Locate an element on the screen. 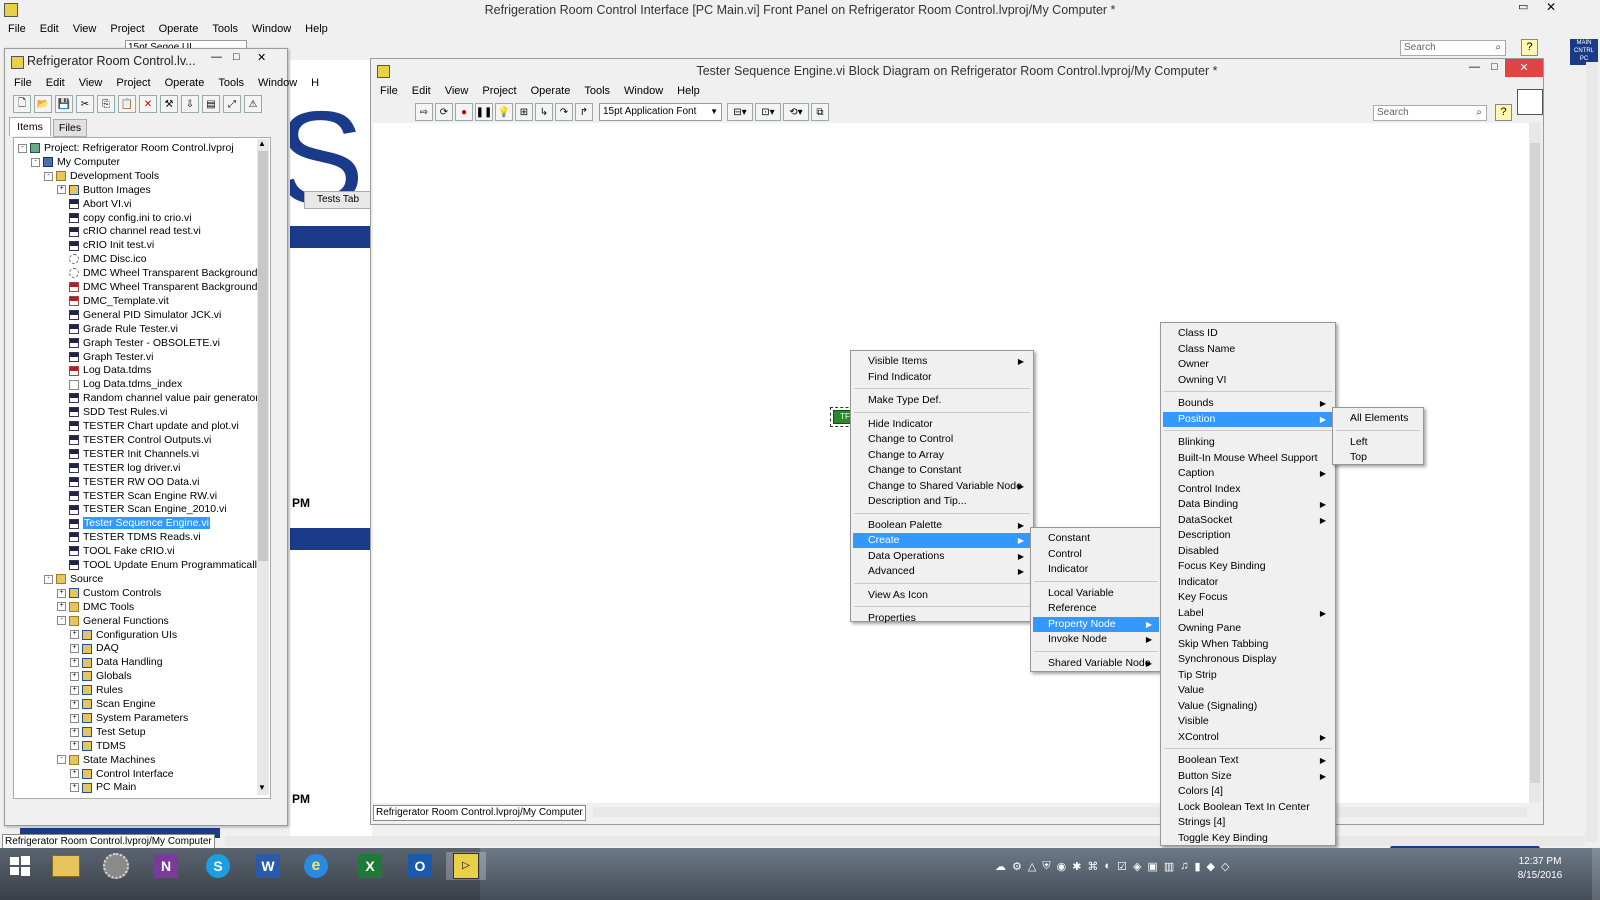  tree-item: TESTER RW OO Data.vi is located at coordinates (107, 482).